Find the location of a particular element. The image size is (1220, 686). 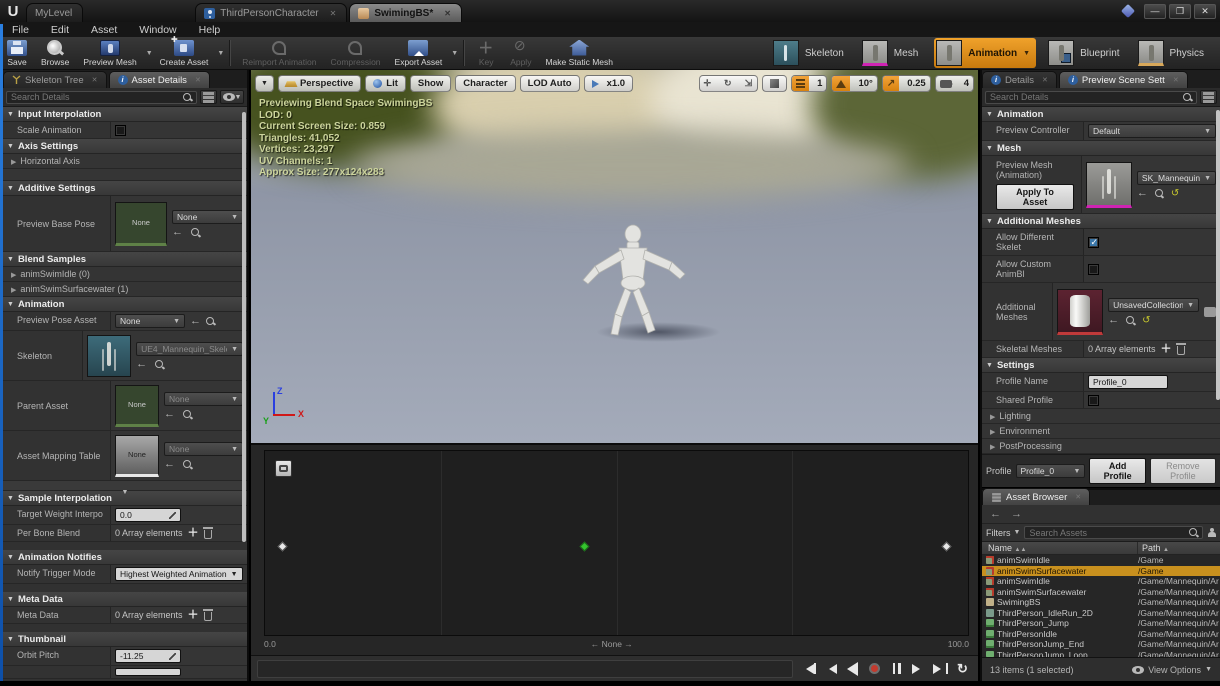

search-details-input is located at coordinates (97, 97).